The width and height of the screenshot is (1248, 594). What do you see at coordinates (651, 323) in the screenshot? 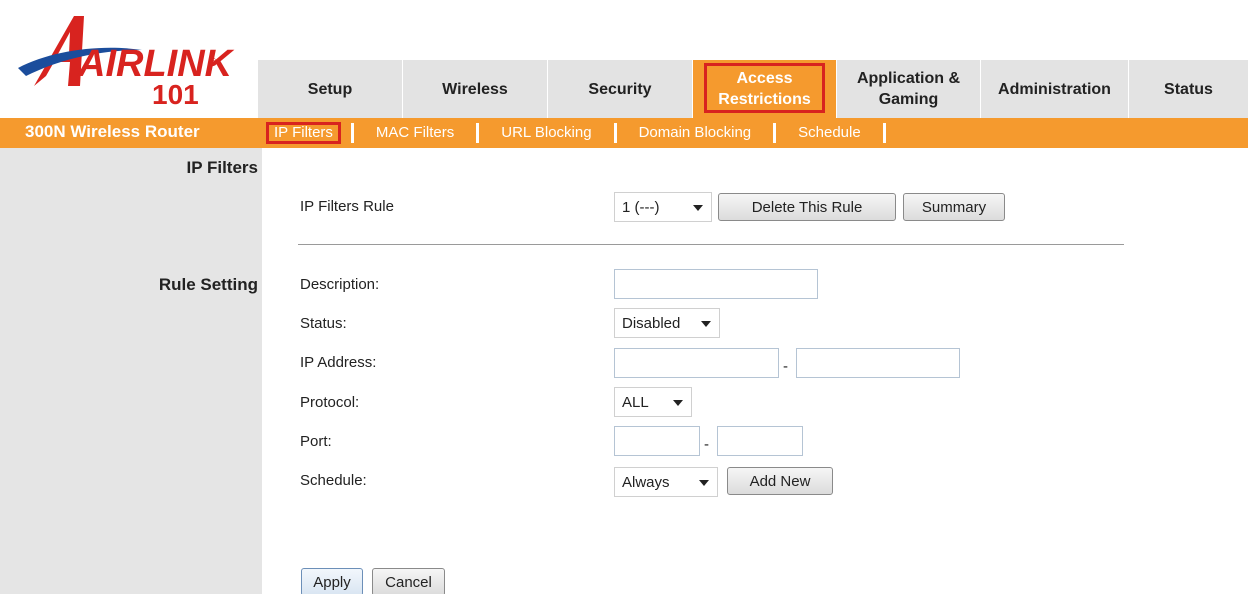
I see `select-value: Disabled` at bounding box center [651, 323].